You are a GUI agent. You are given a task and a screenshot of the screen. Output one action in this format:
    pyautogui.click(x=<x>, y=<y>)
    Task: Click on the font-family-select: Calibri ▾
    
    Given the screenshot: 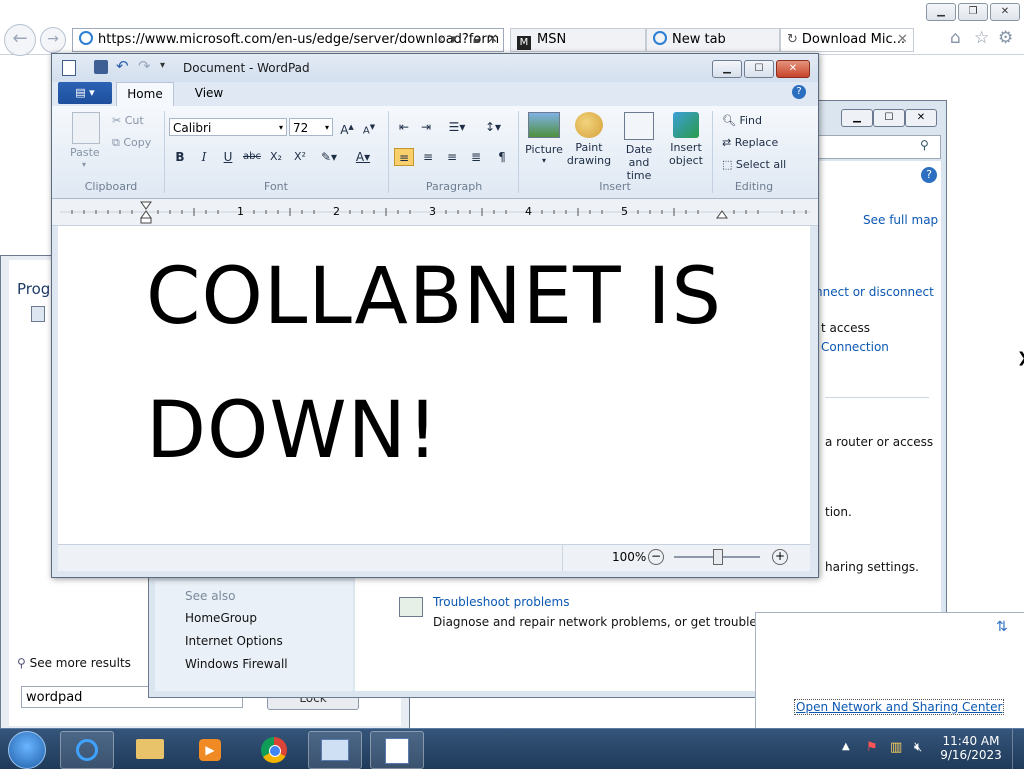 What is the action you would take?
    pyautogui.click(x=228, y=127)
    